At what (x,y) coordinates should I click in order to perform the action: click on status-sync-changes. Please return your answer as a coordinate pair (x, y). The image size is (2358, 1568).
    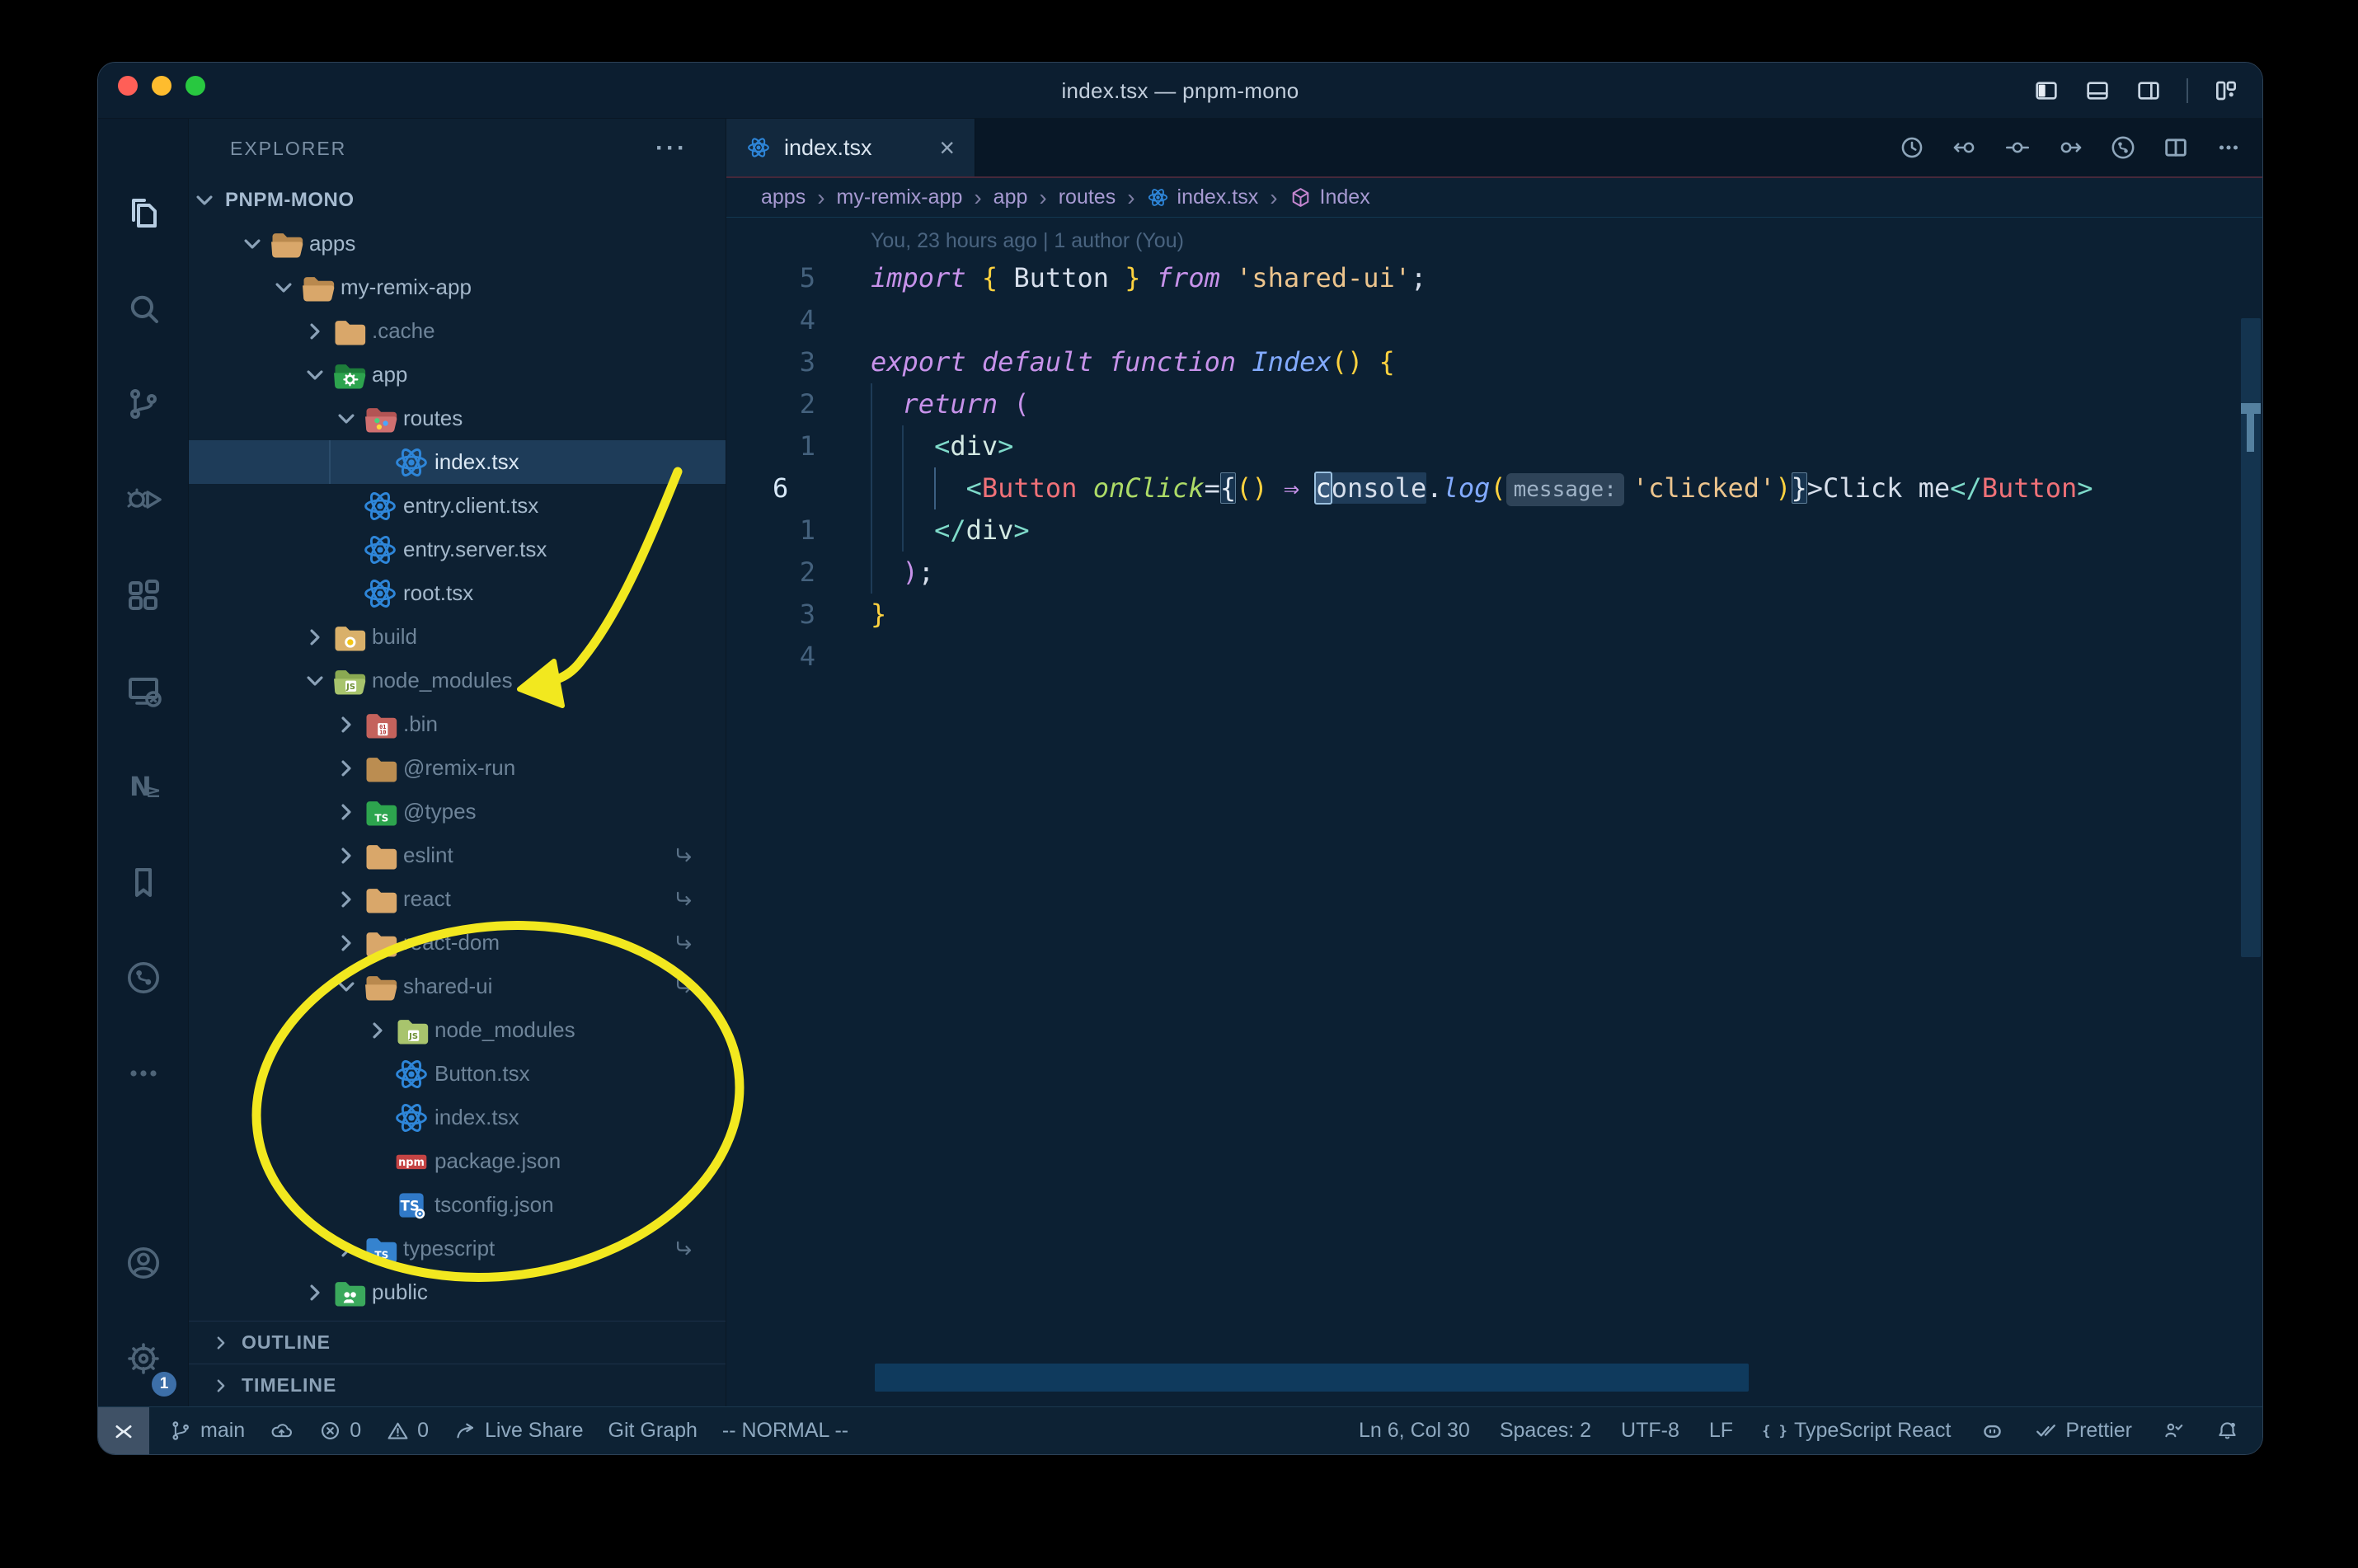
    Looking at the image, I should click on (282, 1431).